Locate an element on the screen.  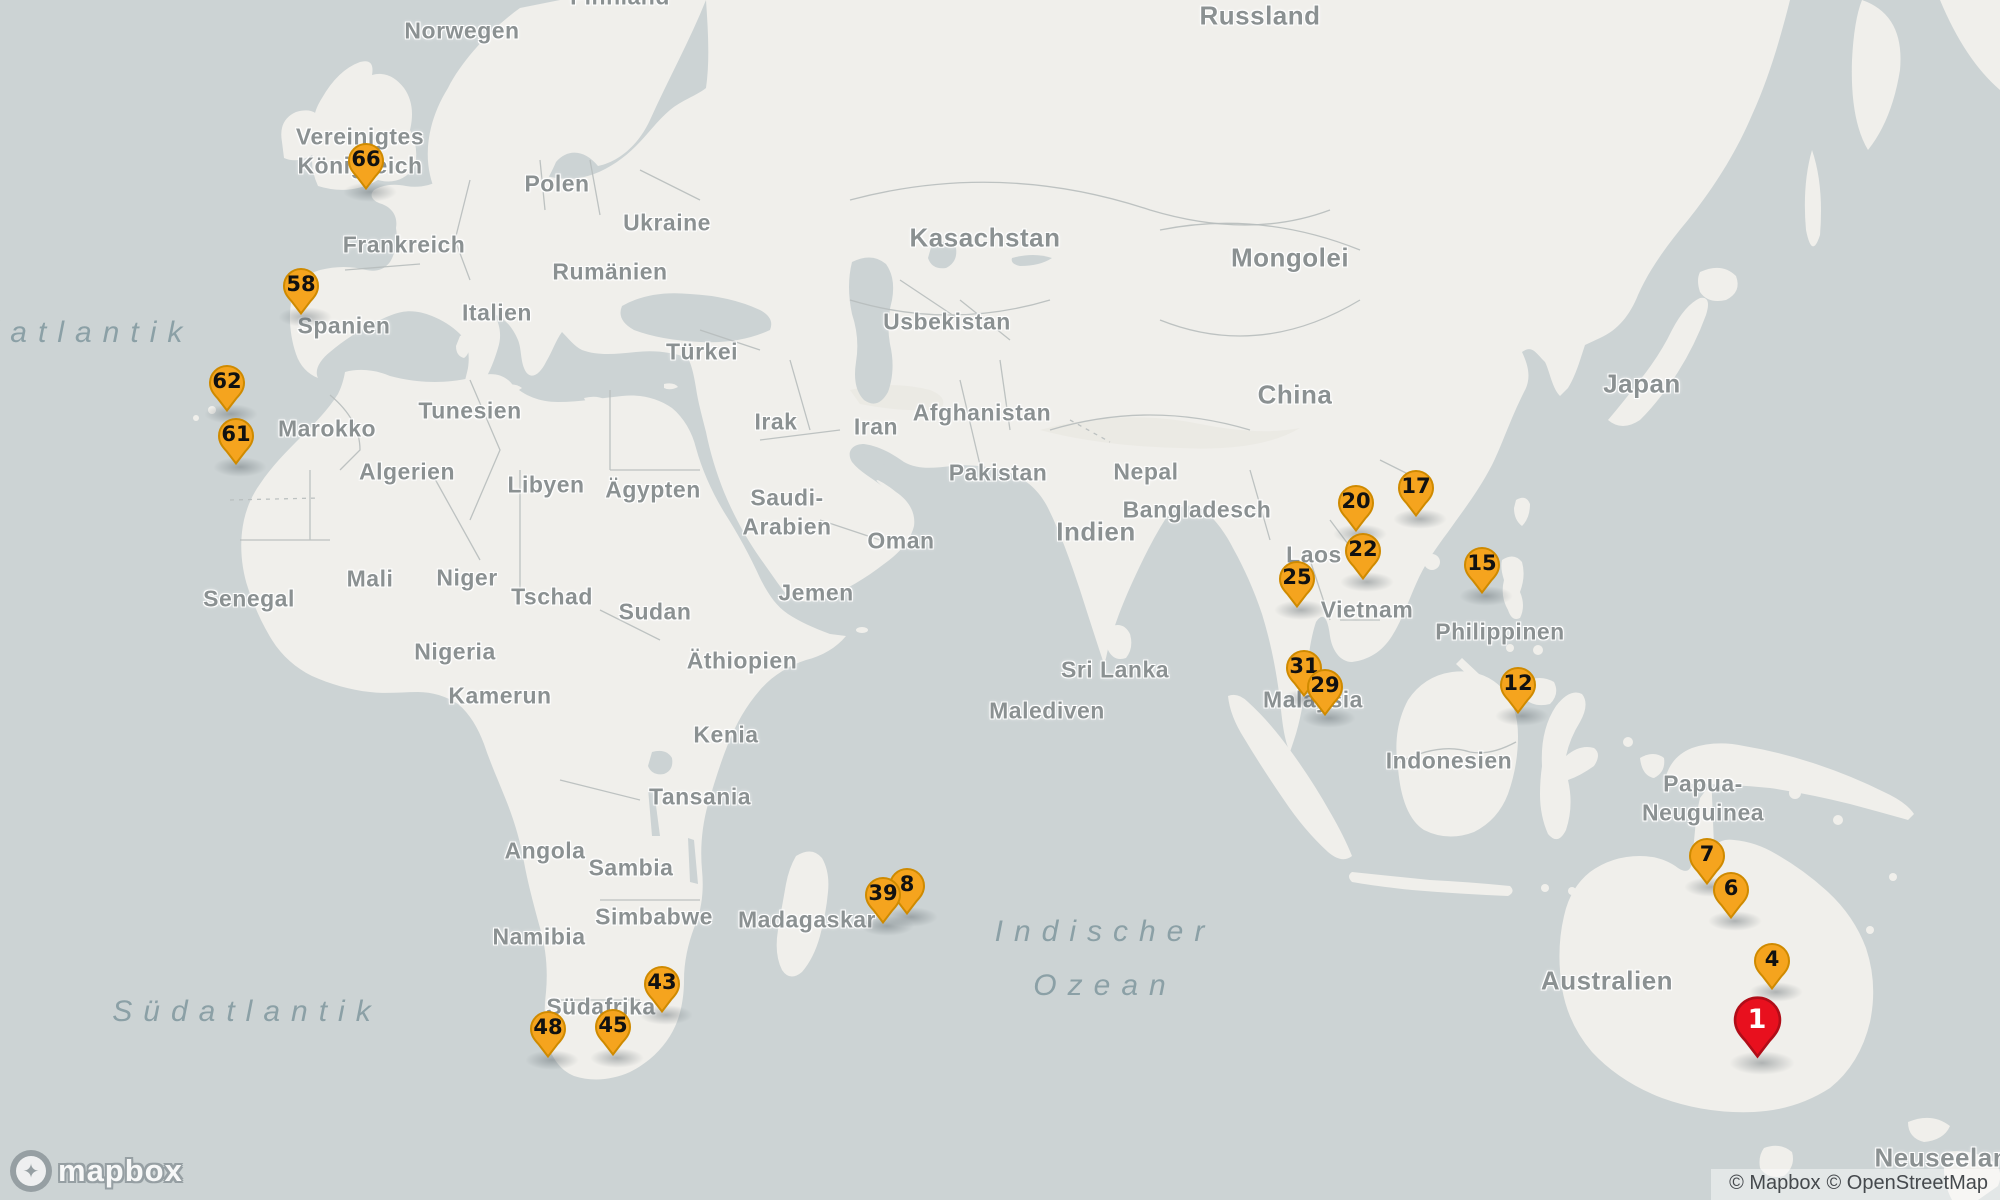
map-marker: 29 is located at coordinates (1325, 693).